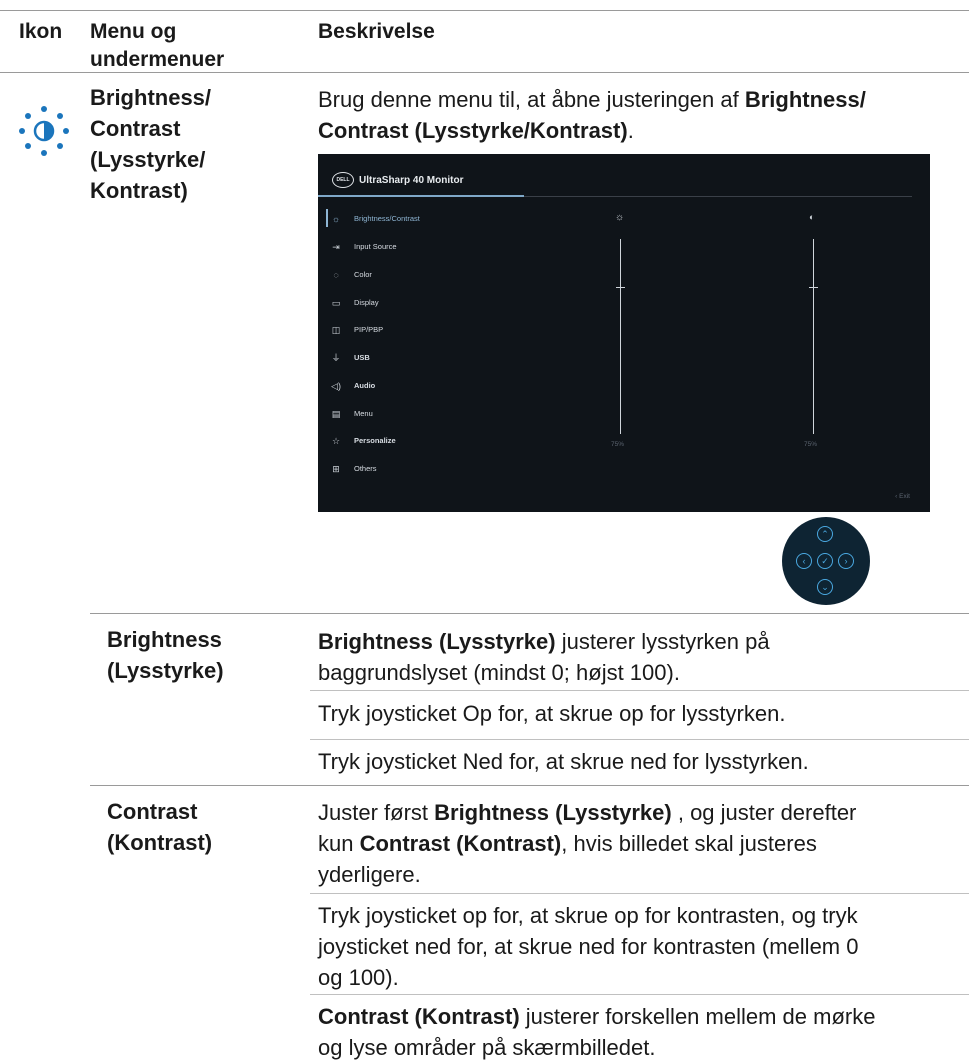  I want to click on joystick-left-button: ‹, so click(804, 561).